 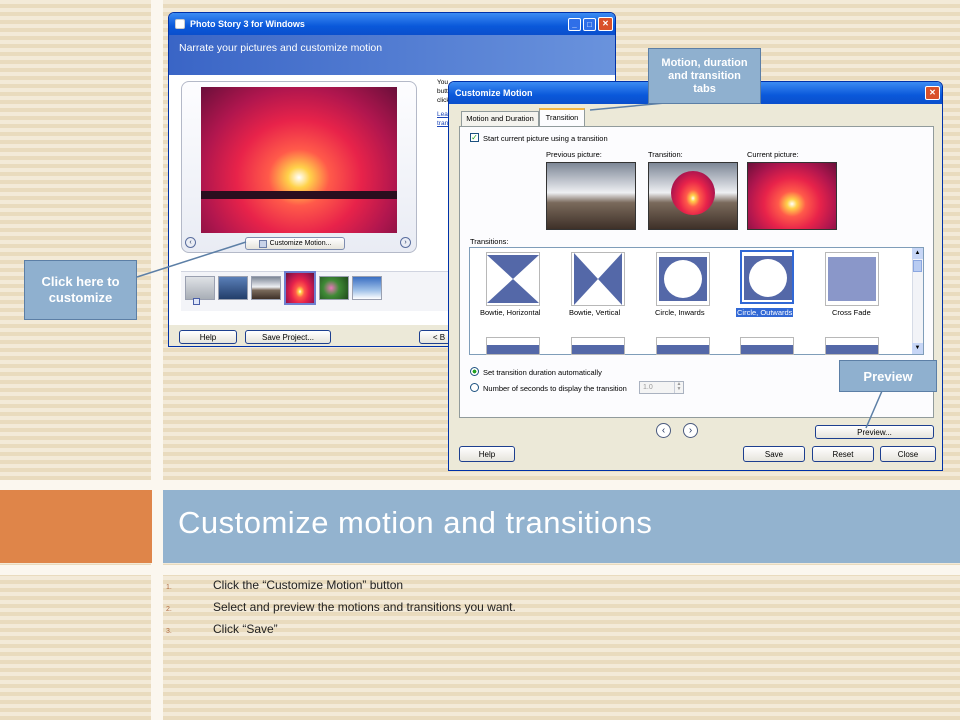 I want to click on leader-tabs, so click(x=627, y=106).